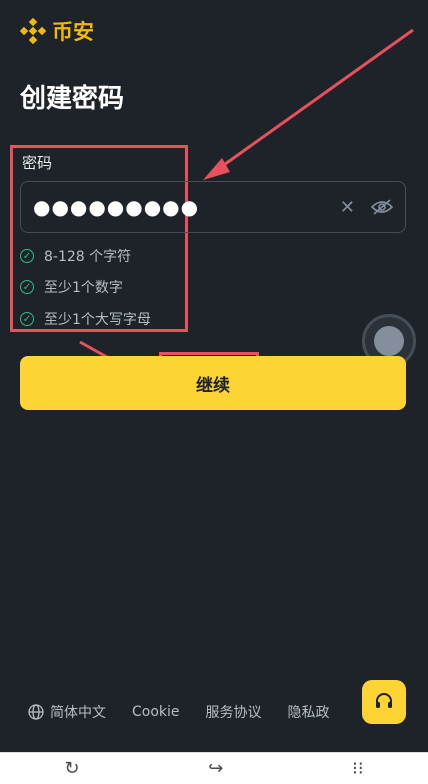  I want to click on support-button, so click(384, 702).